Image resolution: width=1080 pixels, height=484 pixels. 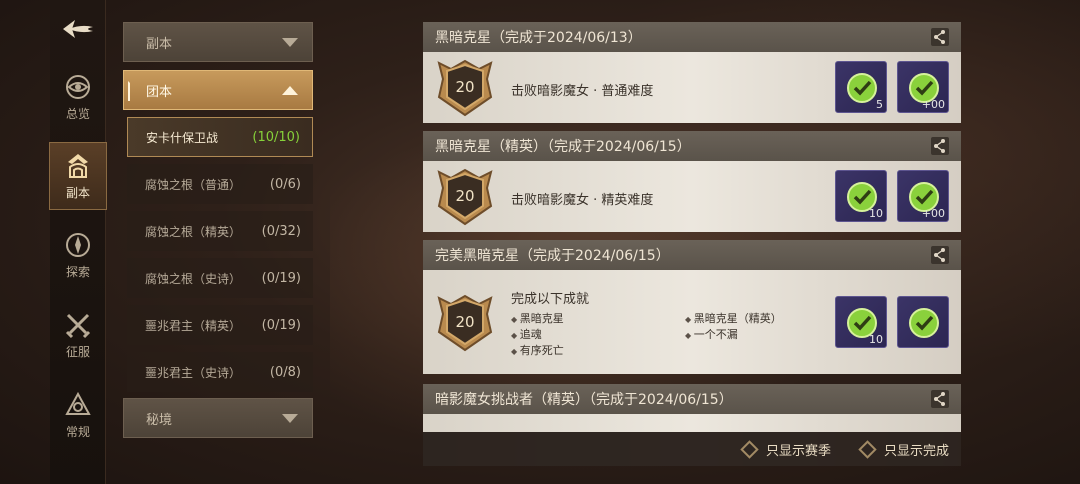 I want to click on sub-item: 腐蚀之根（史诗） (0/19), so click(x=220, y=278).